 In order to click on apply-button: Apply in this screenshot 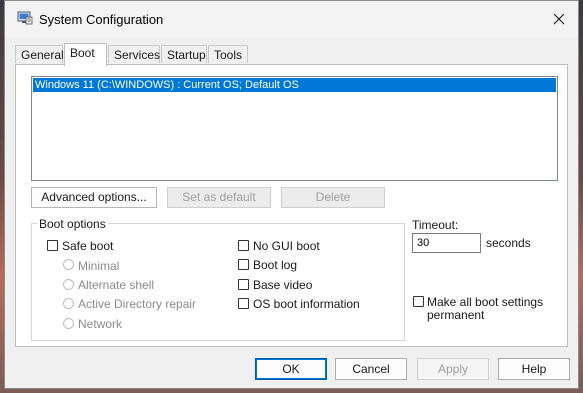, I will do `click(453, 369)`.